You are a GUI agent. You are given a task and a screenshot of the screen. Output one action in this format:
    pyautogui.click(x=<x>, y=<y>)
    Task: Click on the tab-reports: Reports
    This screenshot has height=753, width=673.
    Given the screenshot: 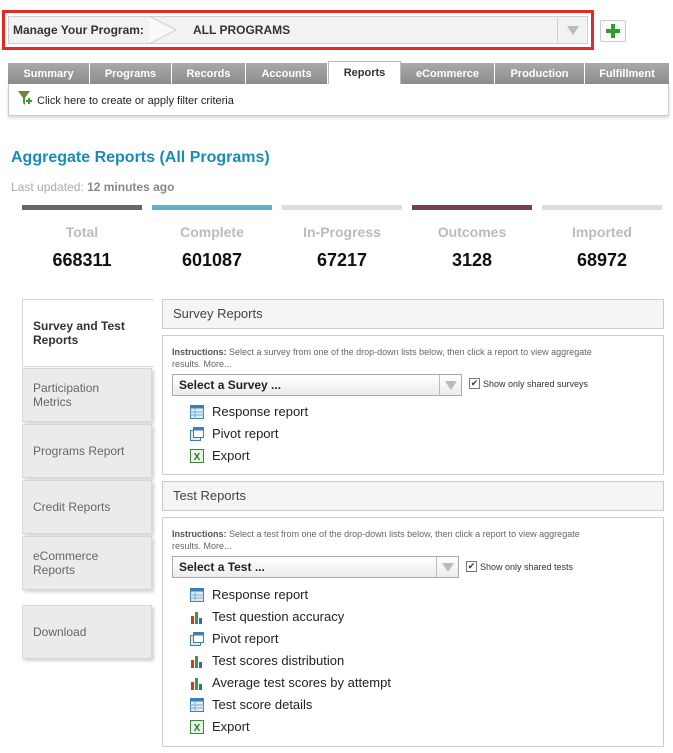 What is the action you would take?
    pyautogui.click(x=364, y=72)
    